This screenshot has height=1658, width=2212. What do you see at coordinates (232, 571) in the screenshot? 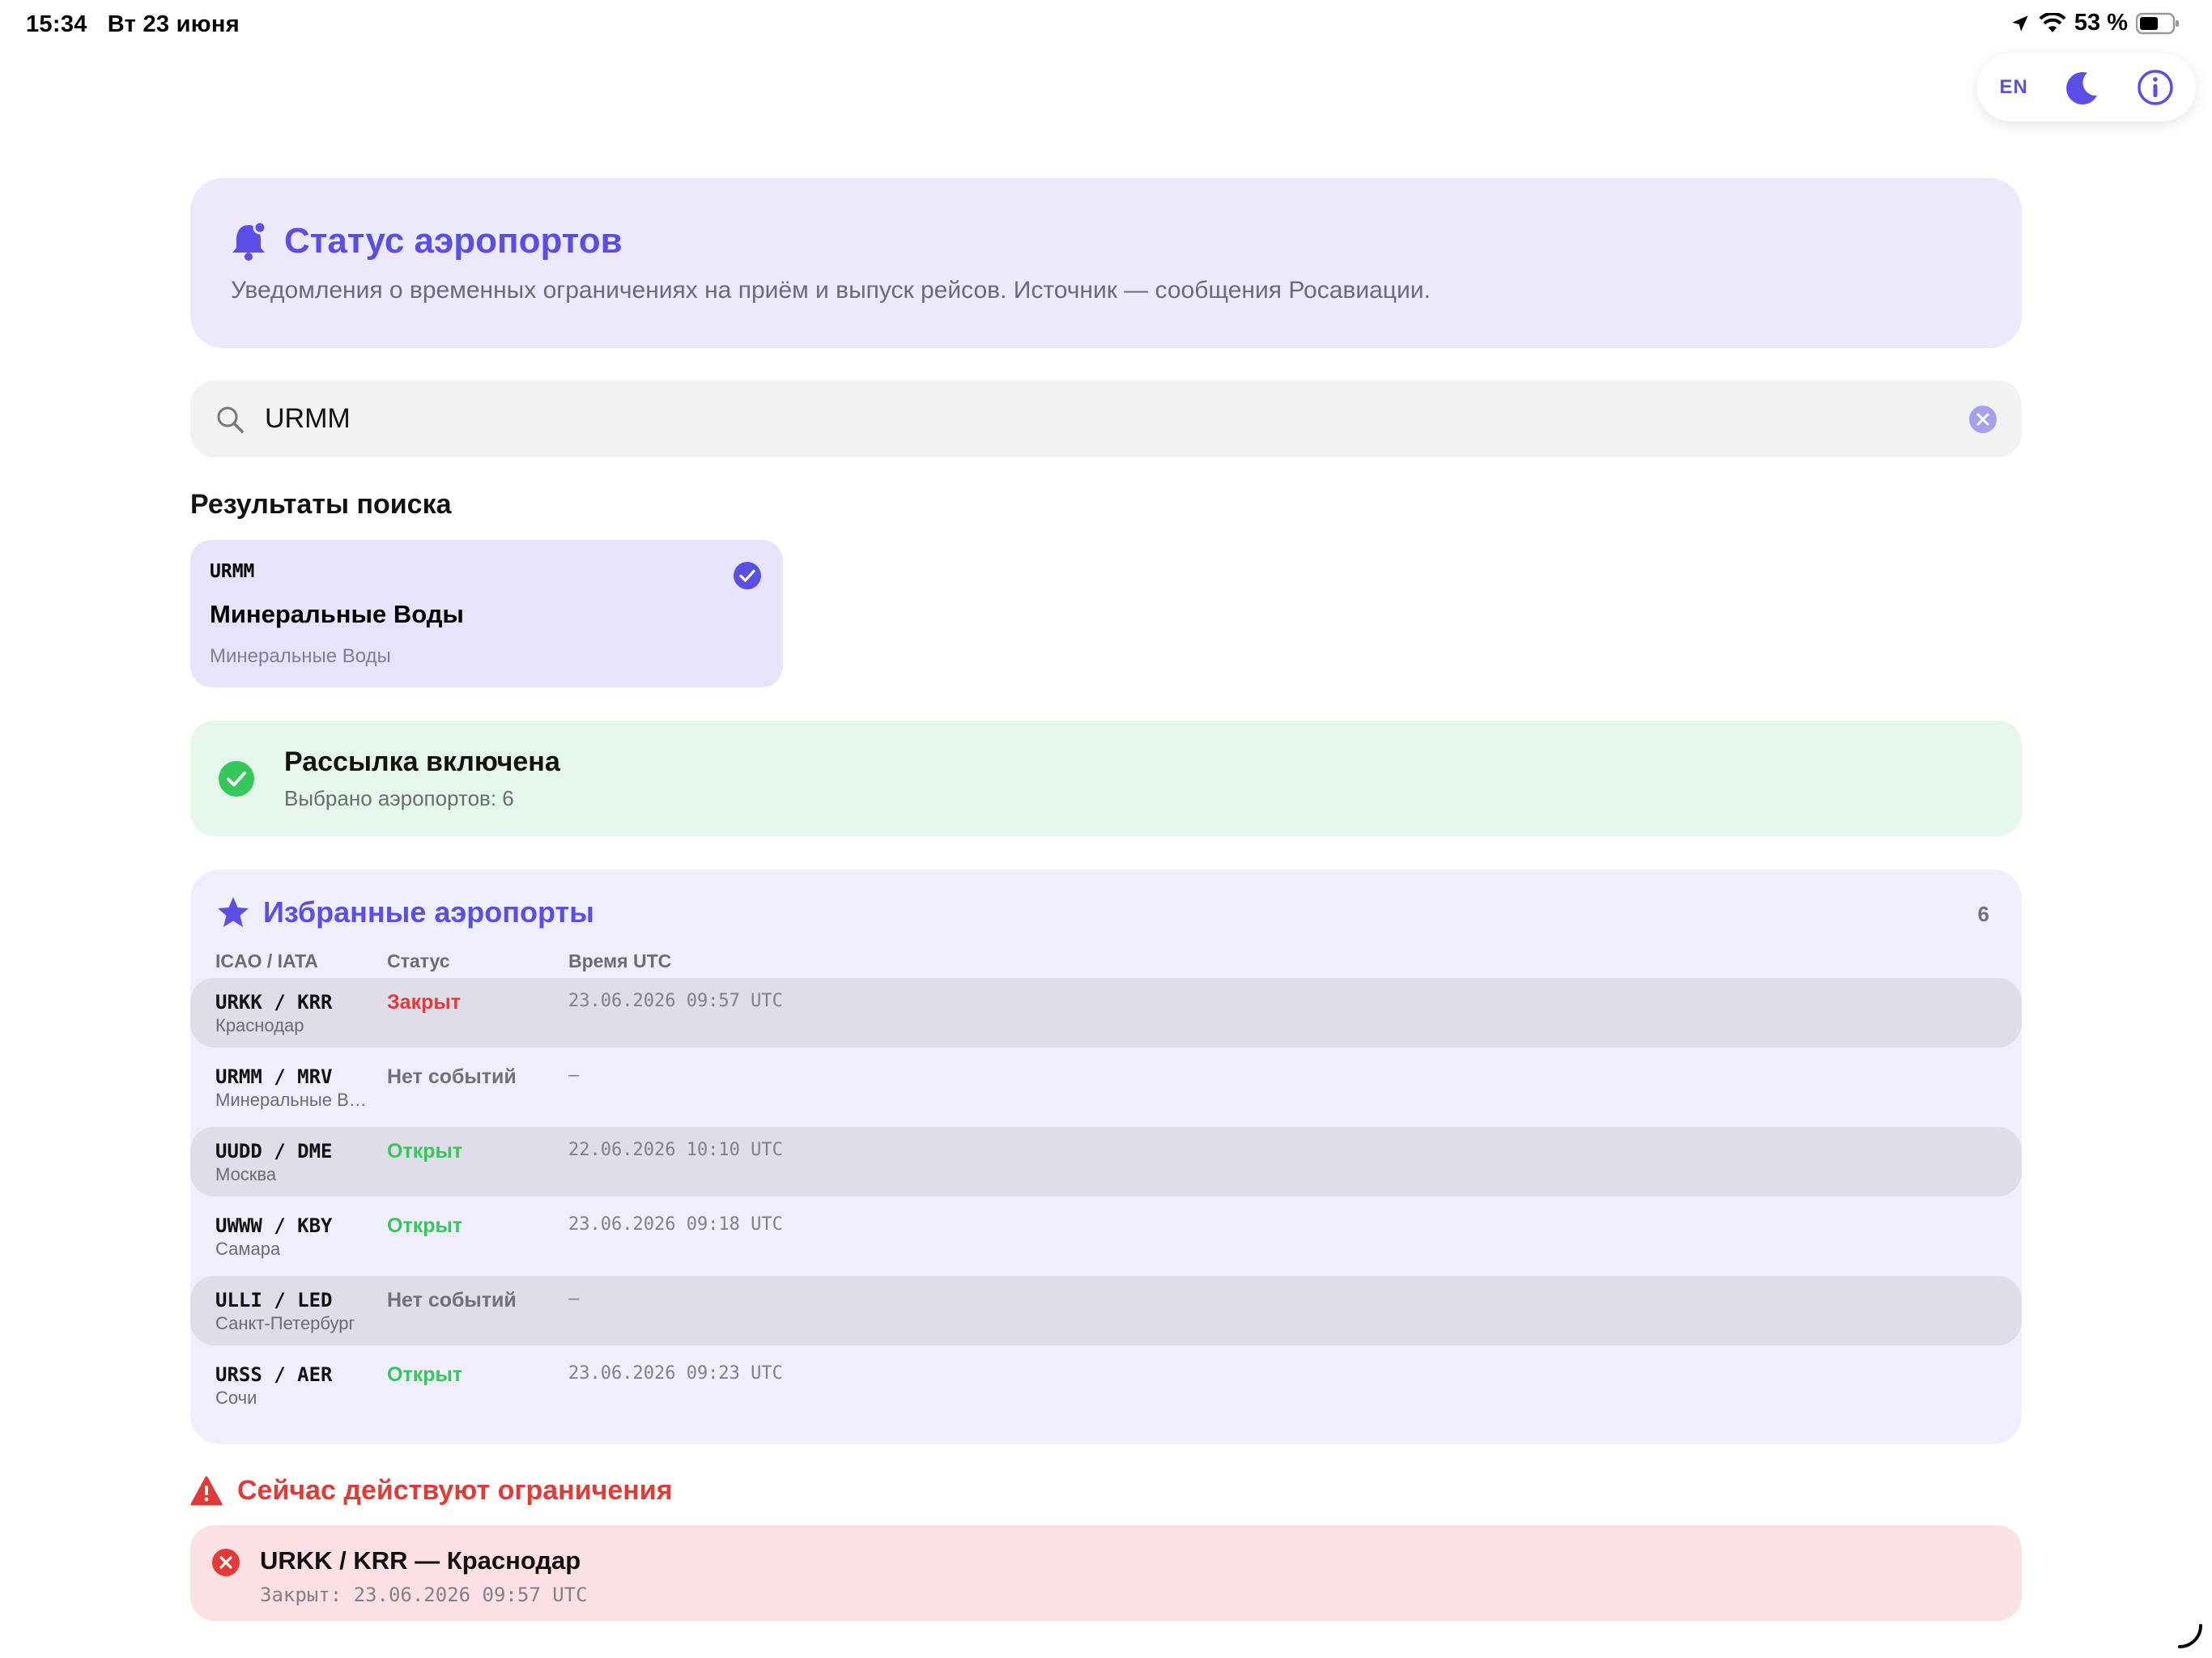
I see `result-code: URMM` at bounding box center [232, 571].